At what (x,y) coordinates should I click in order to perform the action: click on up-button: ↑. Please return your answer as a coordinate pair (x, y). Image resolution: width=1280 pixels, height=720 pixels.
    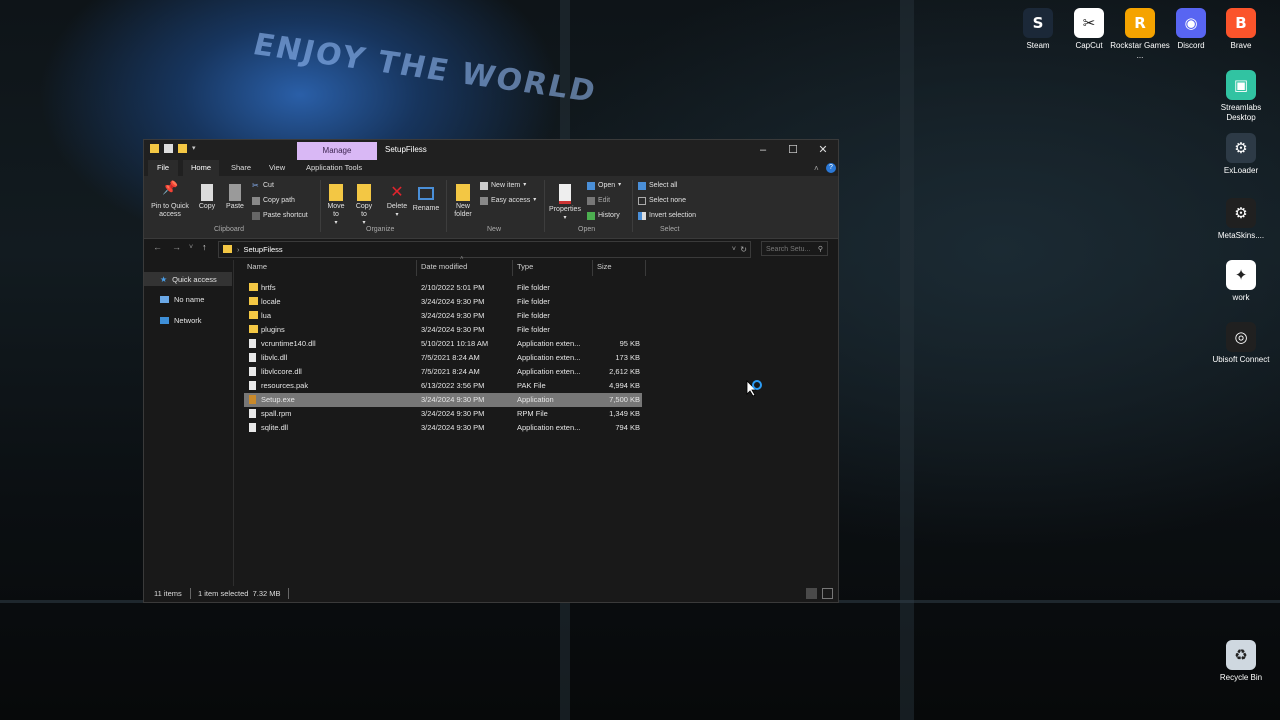
    Looking at the image, I should click on (204, 247).